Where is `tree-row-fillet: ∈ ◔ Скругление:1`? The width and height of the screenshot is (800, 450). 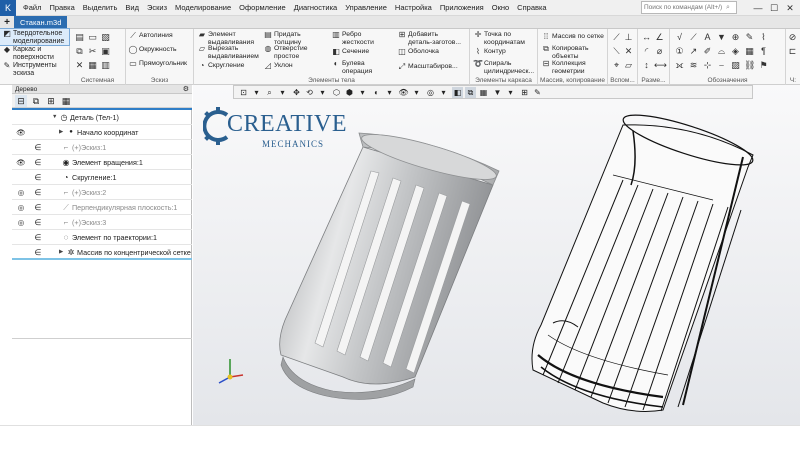
tree-row-fillet: ∈ ◔ Скругление:1 is located at coordinates (102, 177).